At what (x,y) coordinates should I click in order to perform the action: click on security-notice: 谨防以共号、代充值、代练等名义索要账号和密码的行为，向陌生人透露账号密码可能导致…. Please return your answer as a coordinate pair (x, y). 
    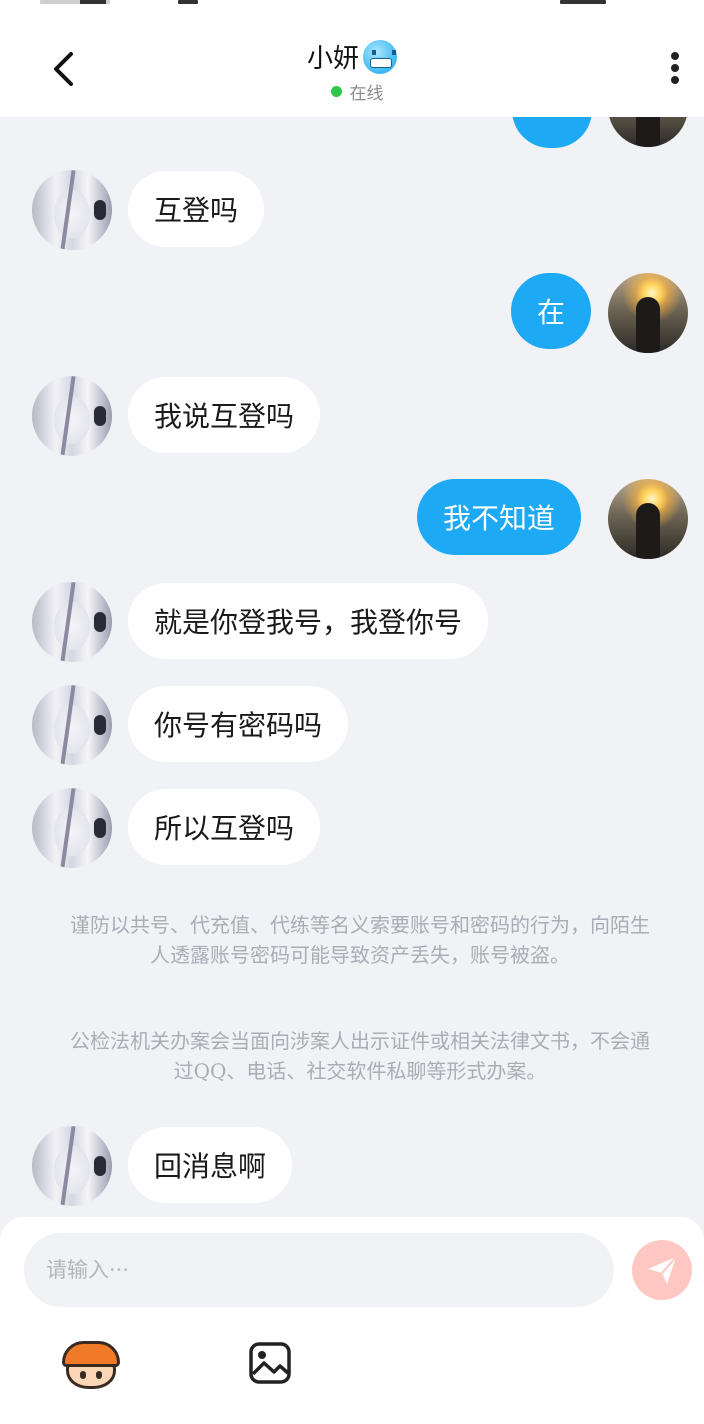
    Looking at the image, I should click on (360, 940).